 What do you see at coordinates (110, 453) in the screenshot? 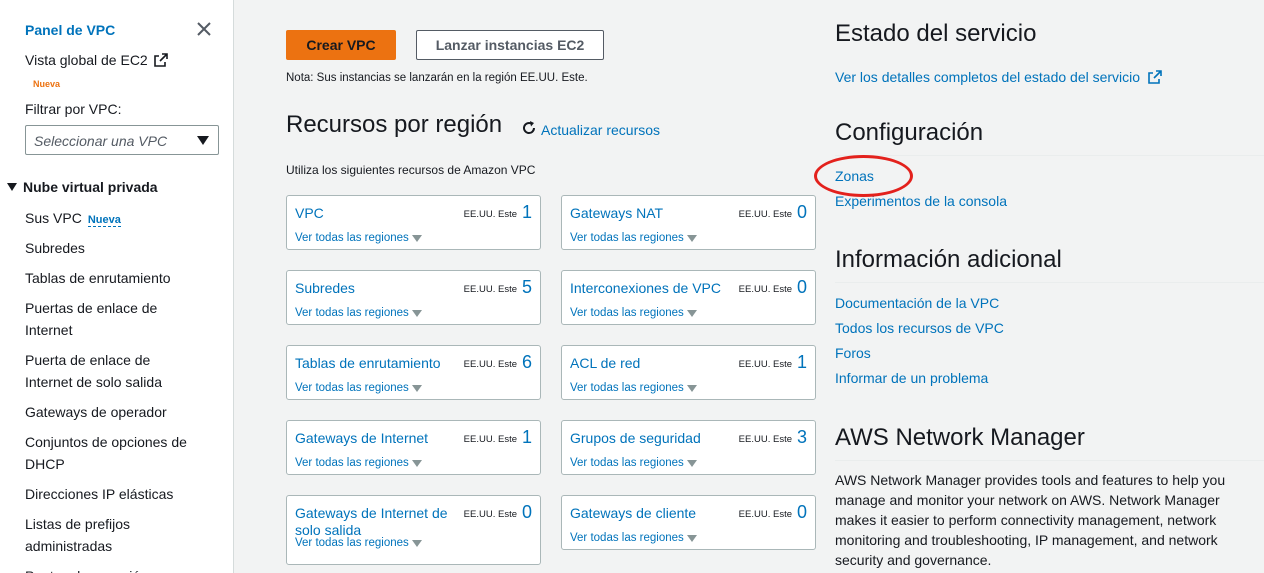
I see `sidebar-item-dhcp-options: Conjuntos de opciones de DHCP` at bounding box center [110, 453].